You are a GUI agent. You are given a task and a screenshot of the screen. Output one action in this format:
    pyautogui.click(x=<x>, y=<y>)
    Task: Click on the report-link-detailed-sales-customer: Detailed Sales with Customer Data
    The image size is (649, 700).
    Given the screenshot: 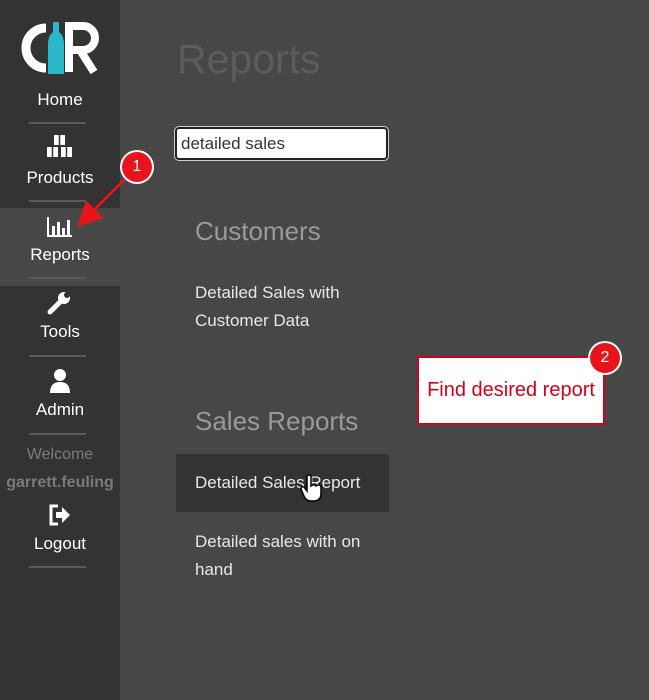 What is the action you would take?
    pyautogui.click(x=282, y=308)
    